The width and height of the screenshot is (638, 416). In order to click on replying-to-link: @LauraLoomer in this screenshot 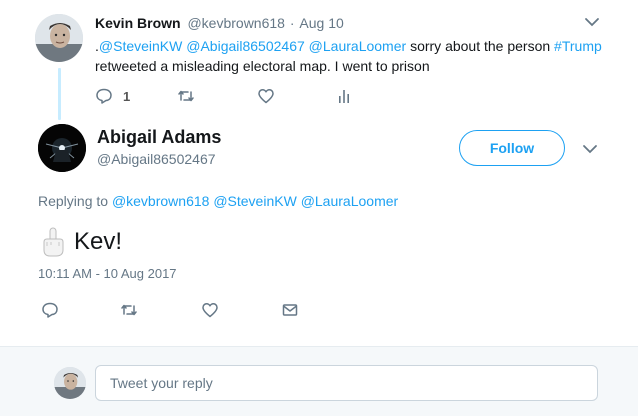, I will do `click(350, 201)`.